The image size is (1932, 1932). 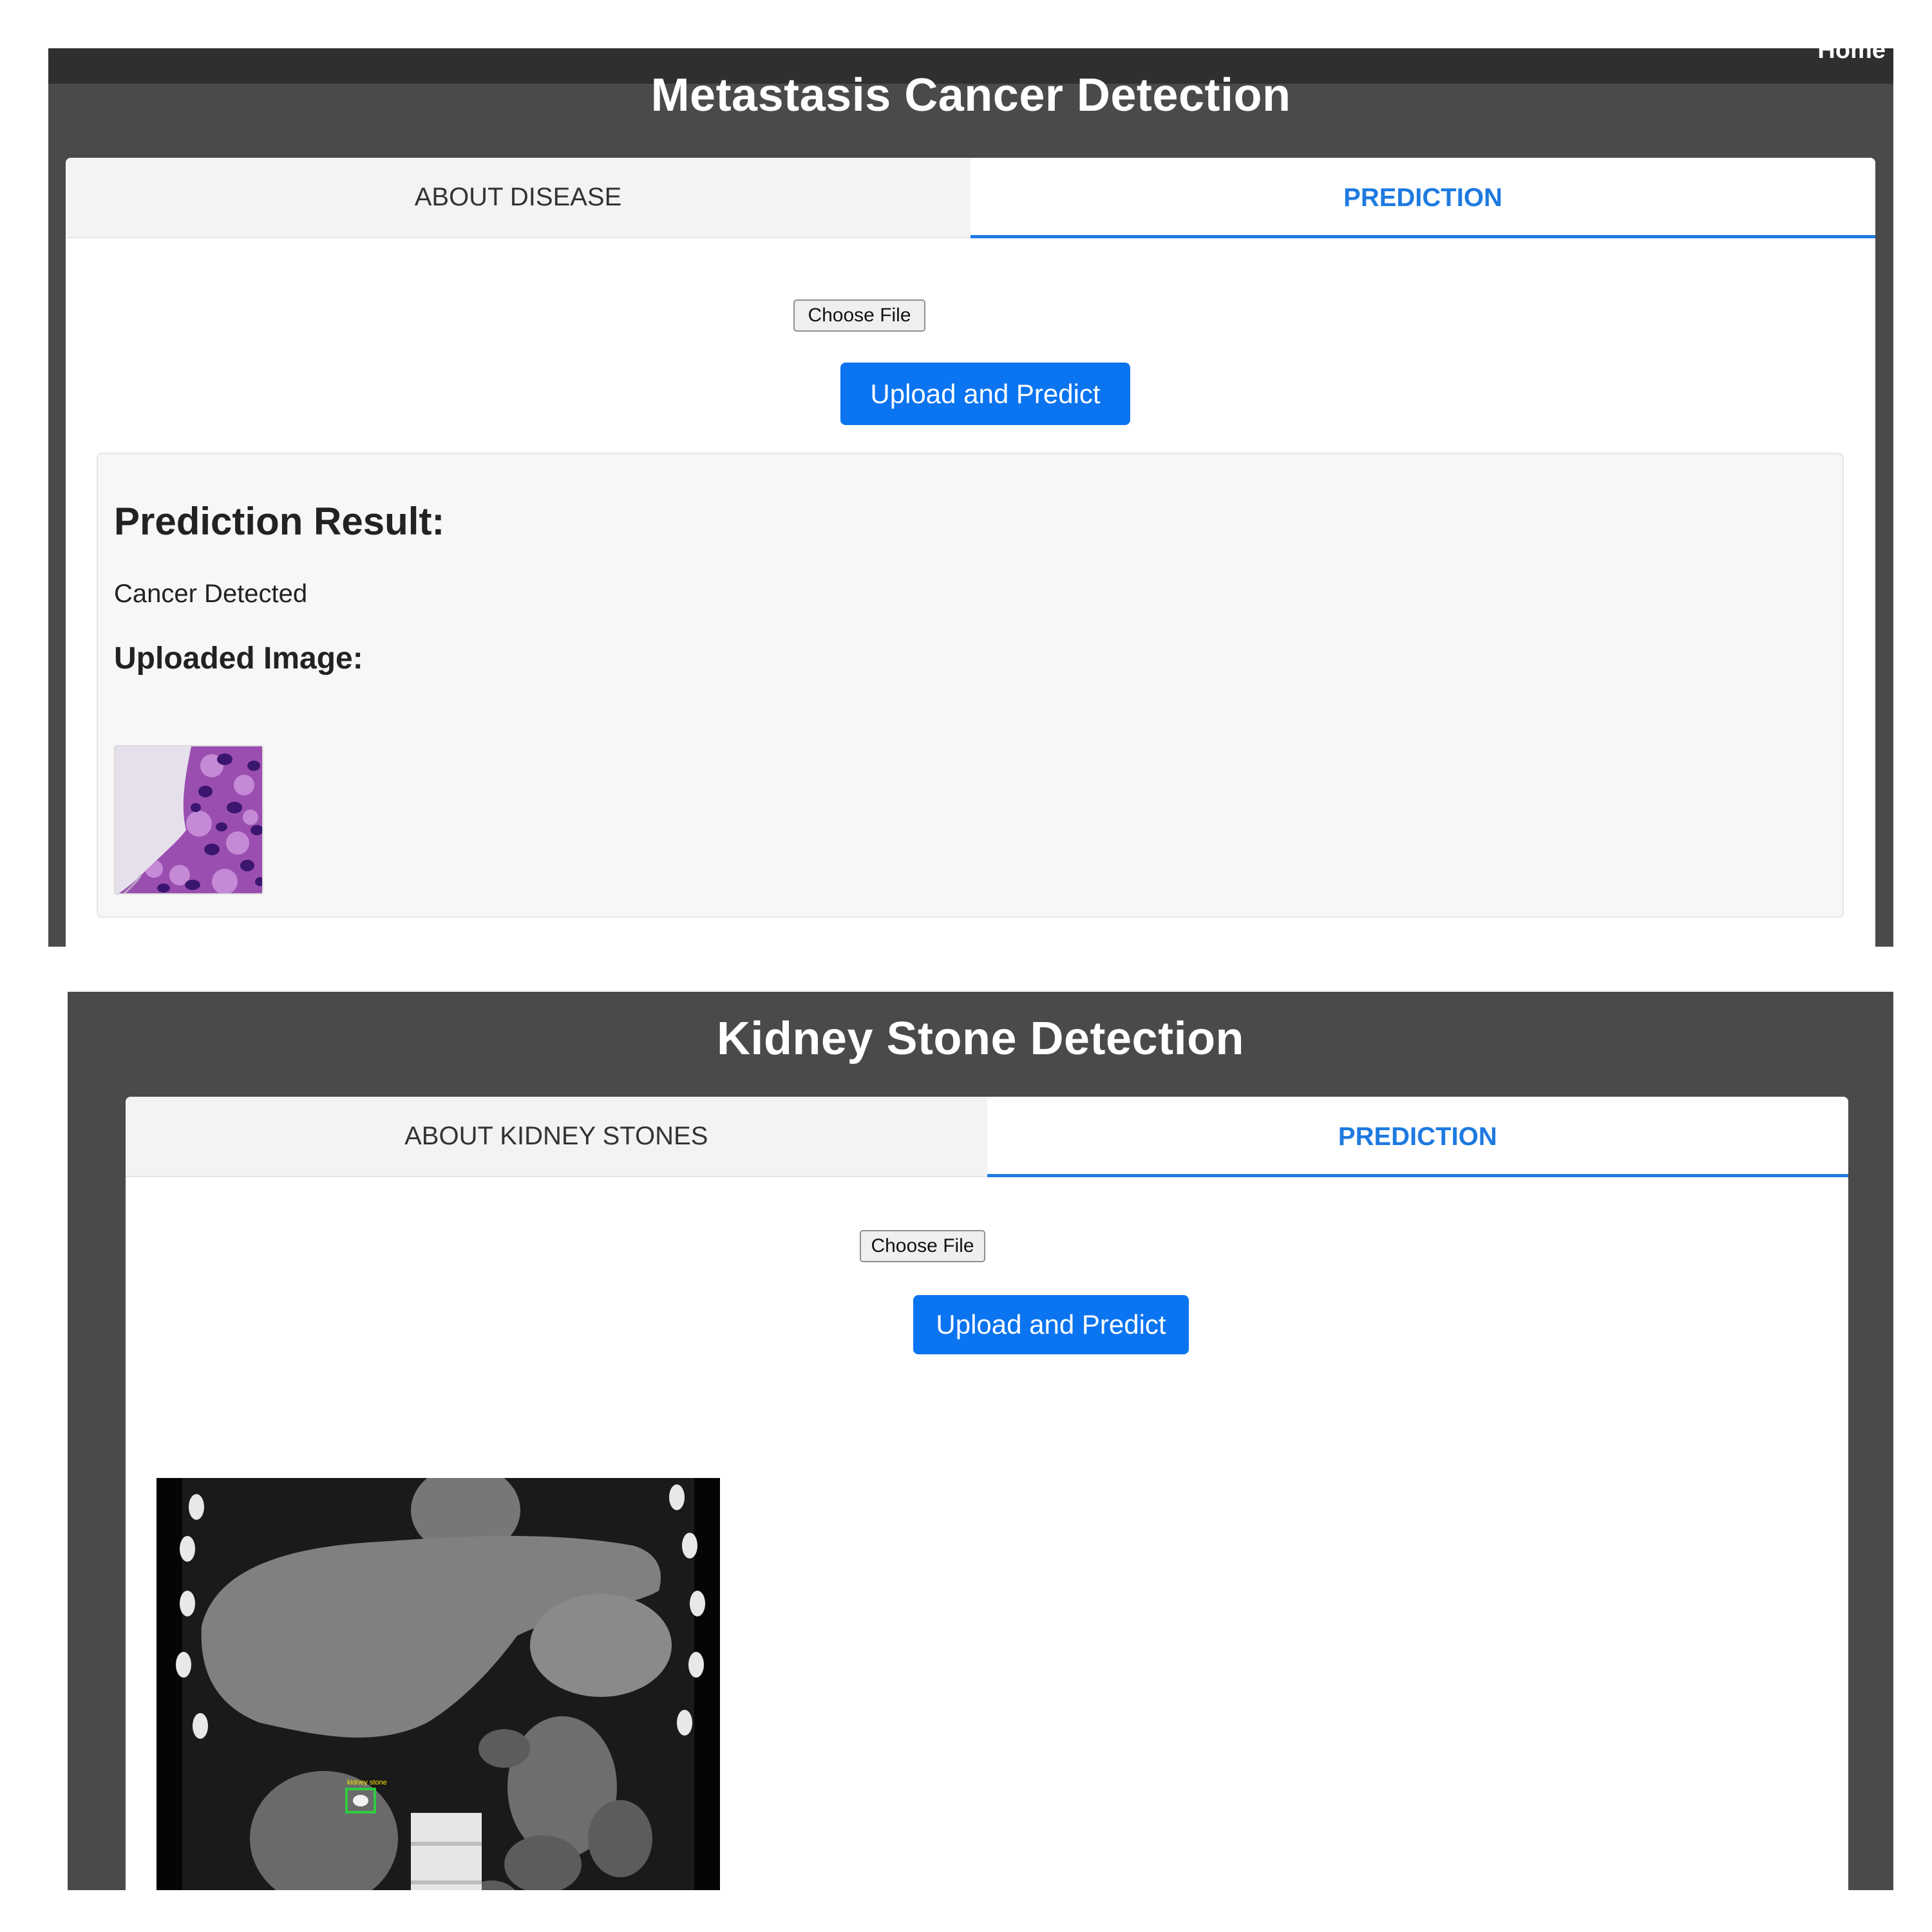 I want to click on page-title: Kidney Stone Detection, so click(x=980, y=1039).